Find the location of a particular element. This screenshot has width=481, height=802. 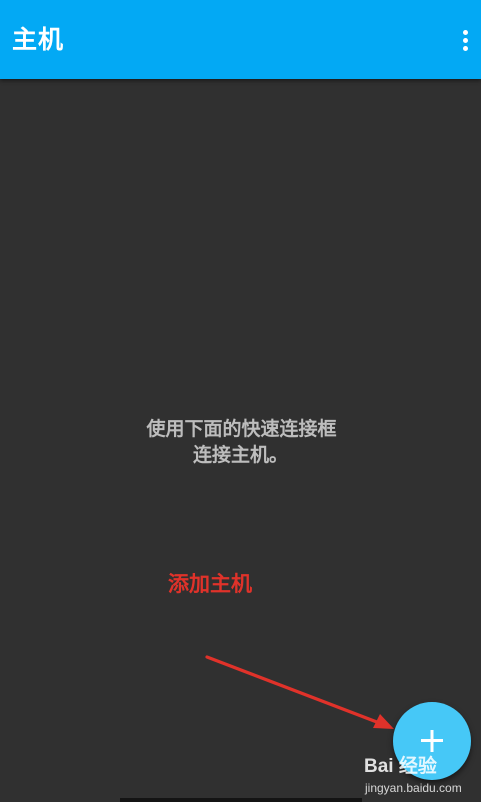

empty-state-line-2: 连接主机。 is located at coordinates (240, 455).